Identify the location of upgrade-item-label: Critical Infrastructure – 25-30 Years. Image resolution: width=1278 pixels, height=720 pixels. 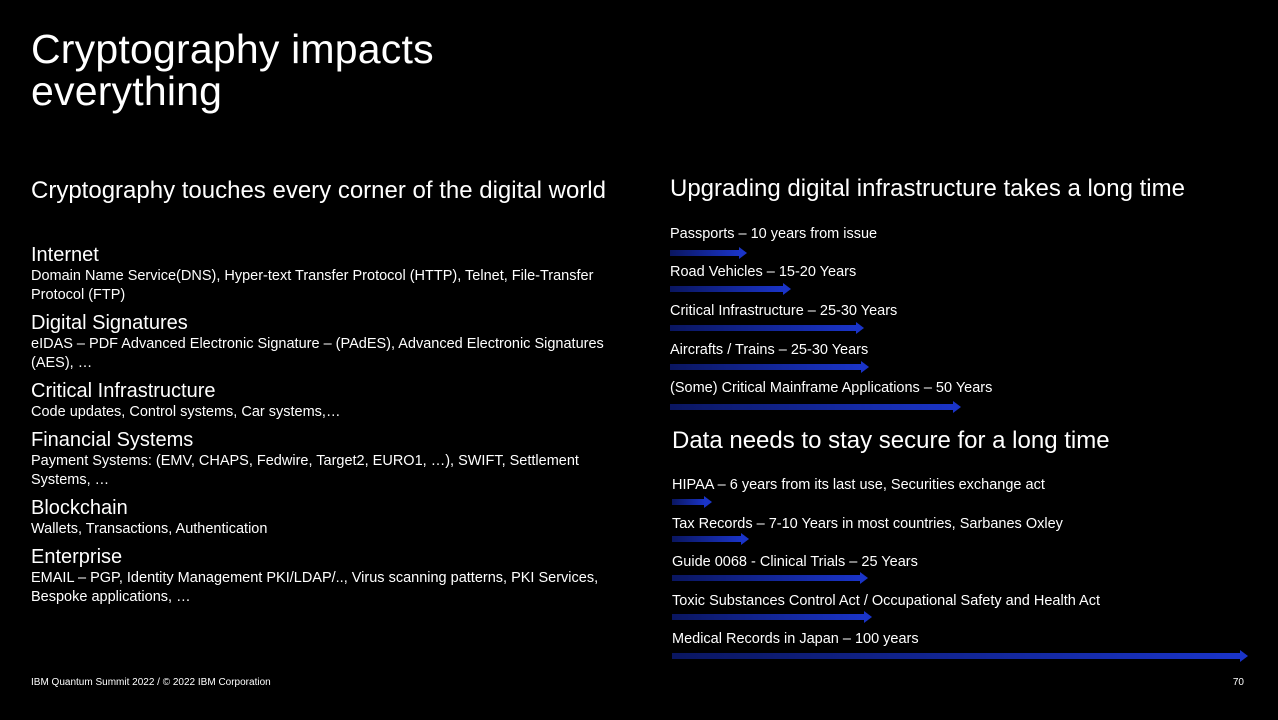
(784, 311).